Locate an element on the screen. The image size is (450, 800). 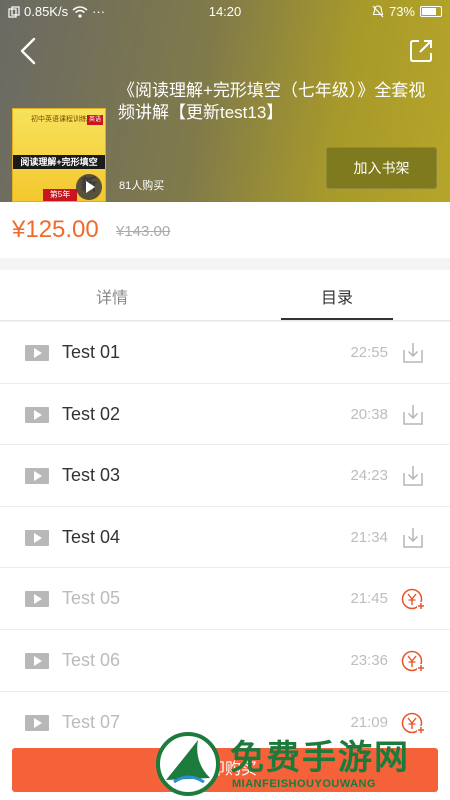
lesson-name: Test 05 is located at coordinates (91, 598).